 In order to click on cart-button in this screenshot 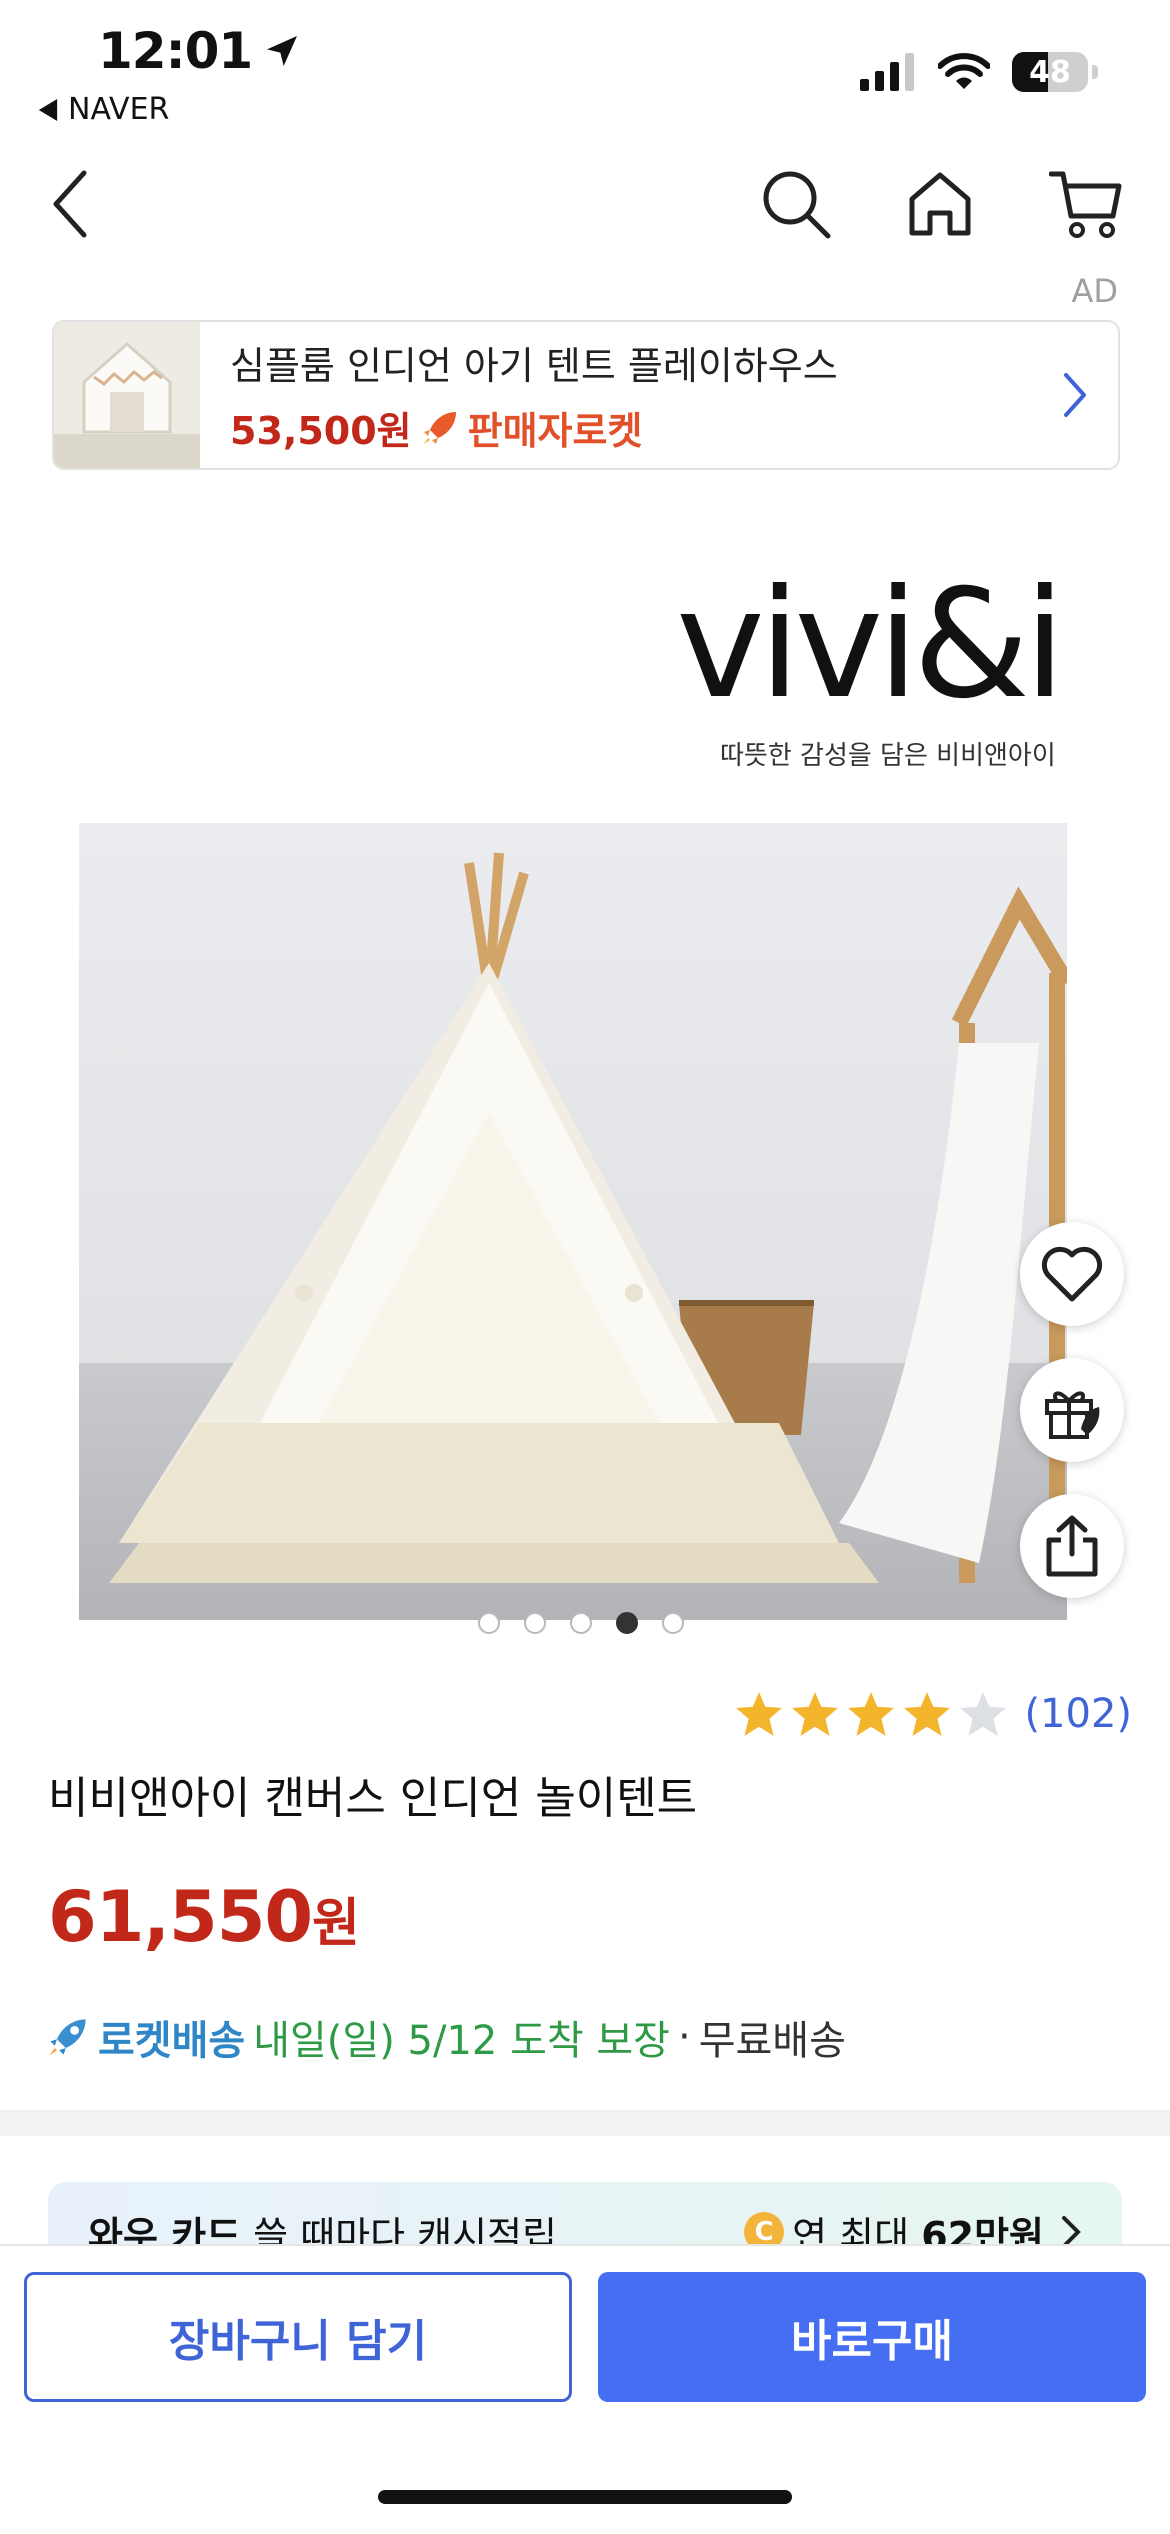, I will do `click(1086, 204)`.